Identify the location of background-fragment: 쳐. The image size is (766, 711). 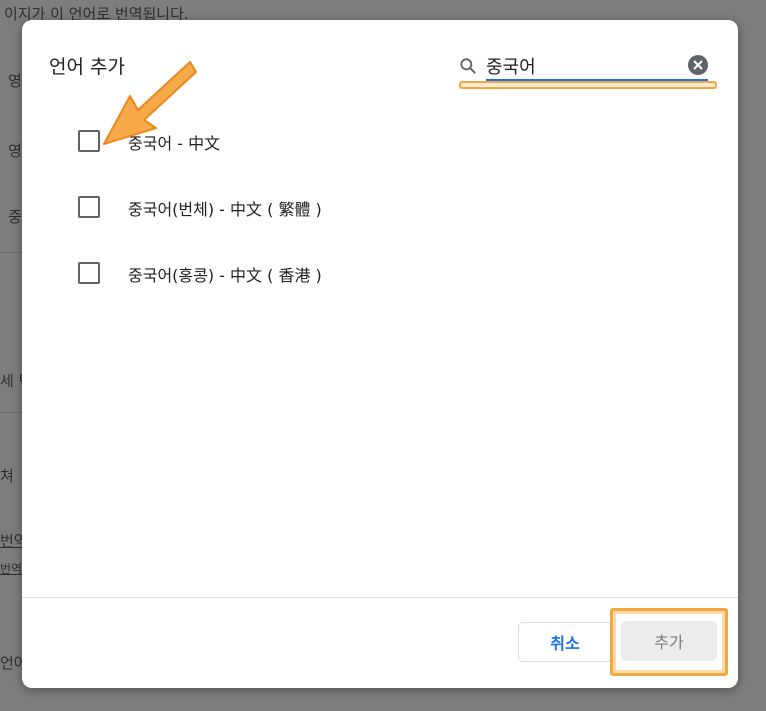
(7, 476).